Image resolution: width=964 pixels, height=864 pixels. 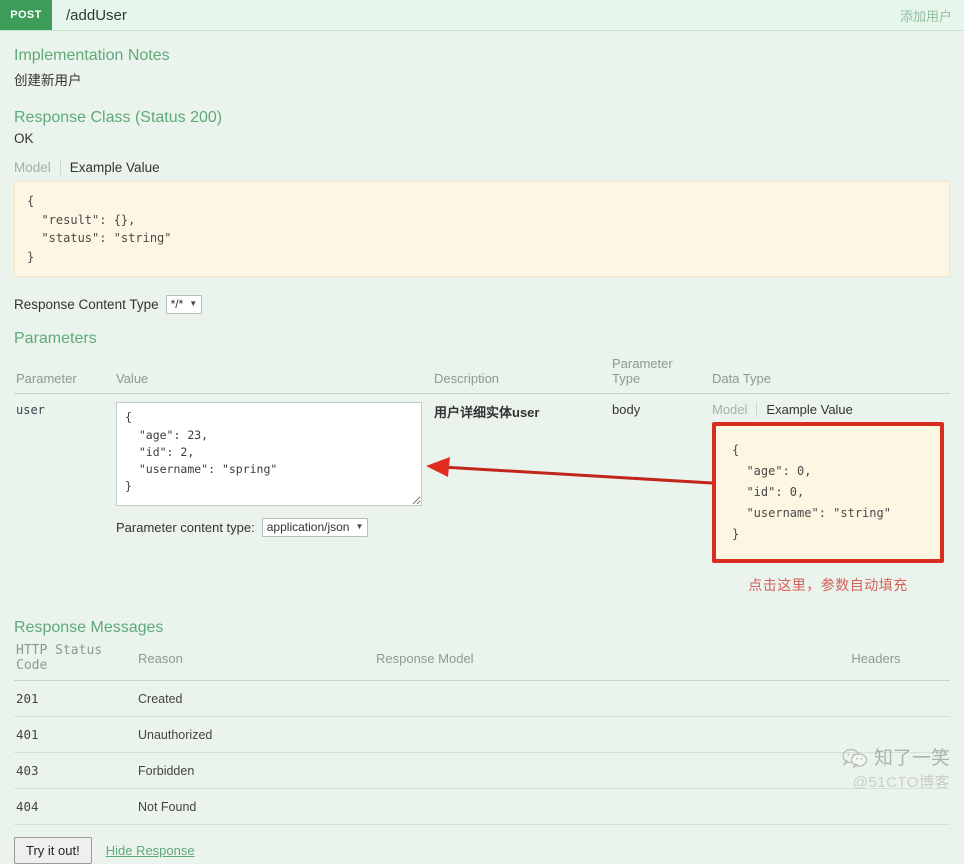 I want to click on col-header-response-model: Response Model, so click(x=589, y=661).